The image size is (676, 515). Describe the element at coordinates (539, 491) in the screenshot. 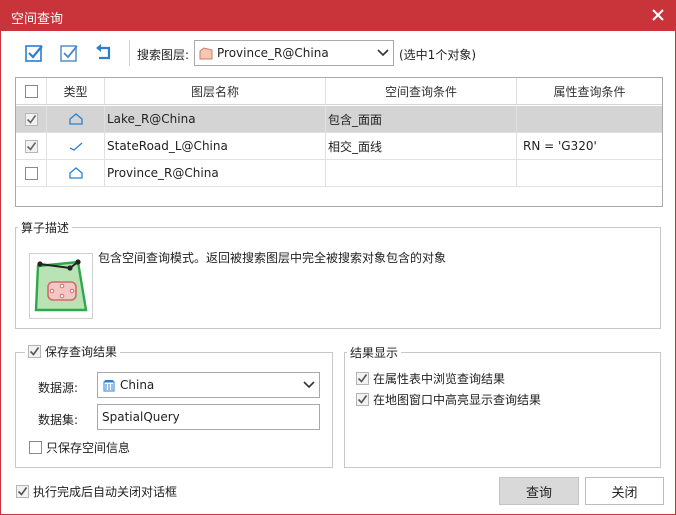

I see `query-button: 查询` at that location.